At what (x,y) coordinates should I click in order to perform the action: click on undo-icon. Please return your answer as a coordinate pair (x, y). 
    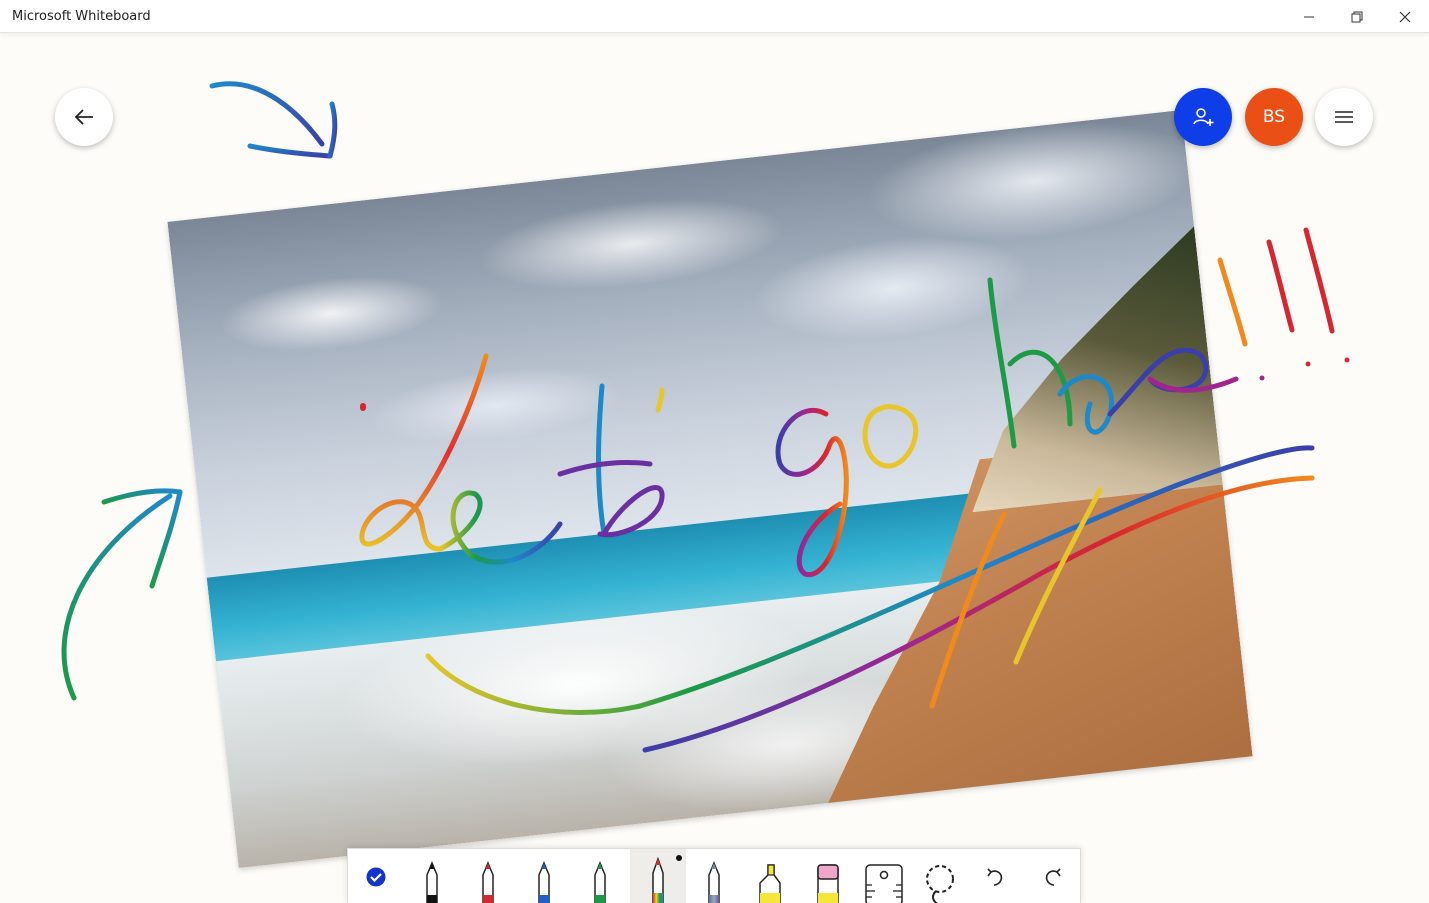
    Looking at the image, I should click on (995, 877).